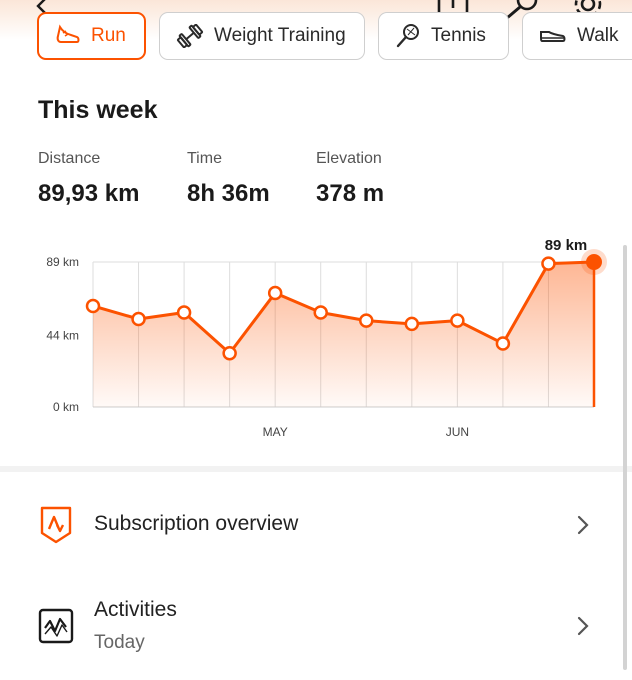 The height and width of the screenshot is (680, 632). I want to click on tab-run: Run, so click(91, 36).